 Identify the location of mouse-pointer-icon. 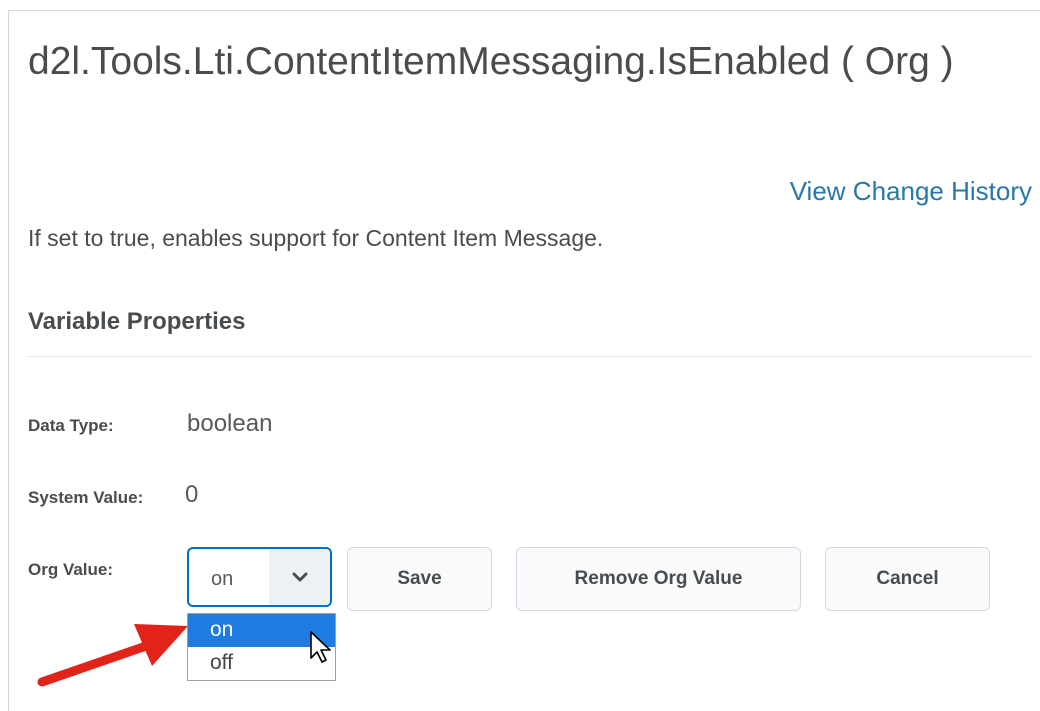
(320, 647).